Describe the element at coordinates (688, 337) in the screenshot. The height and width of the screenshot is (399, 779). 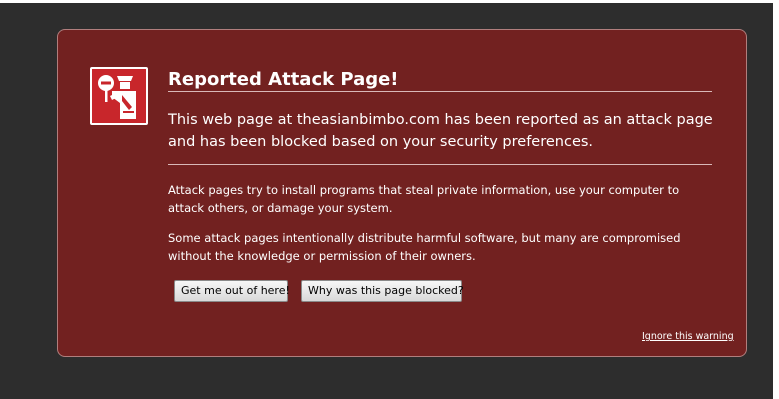
I see `ignore-warning-link: Ignore this warning` at that location.